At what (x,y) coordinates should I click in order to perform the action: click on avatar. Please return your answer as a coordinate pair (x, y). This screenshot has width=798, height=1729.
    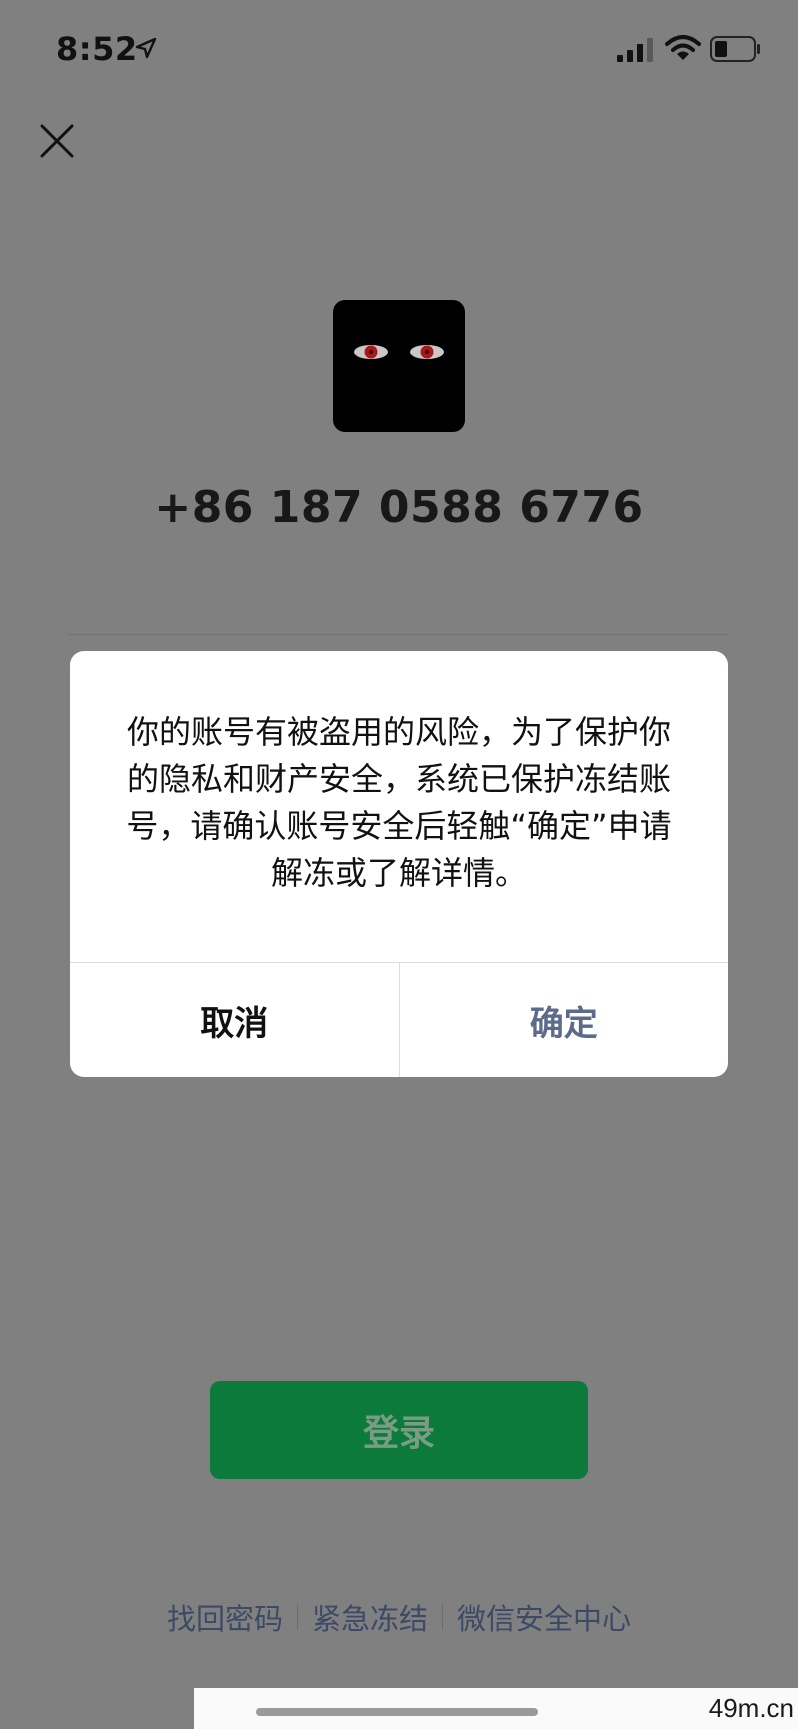
    Looking at the image, I should click on (399, 366).